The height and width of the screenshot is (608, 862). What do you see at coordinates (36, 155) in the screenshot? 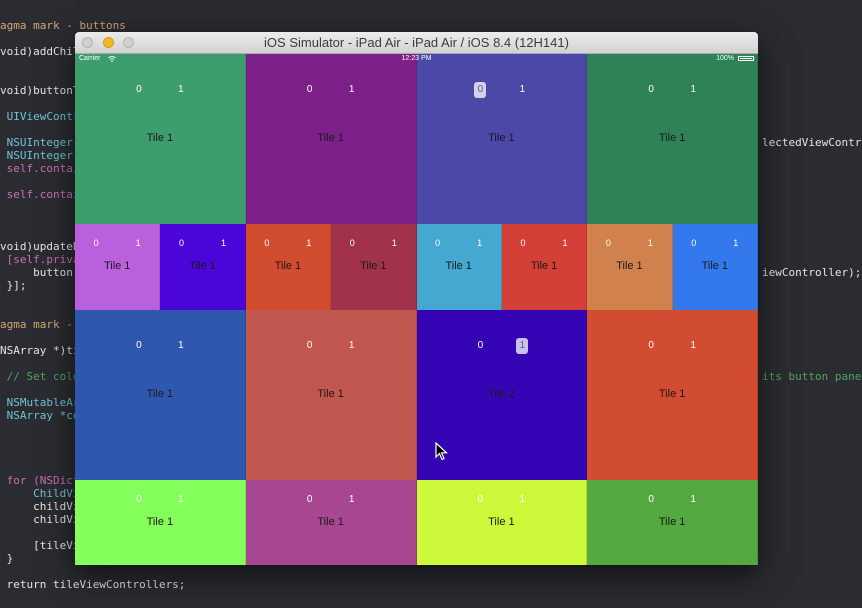
I see `code-line: NSUInteger` at bounding box center [36, 155].